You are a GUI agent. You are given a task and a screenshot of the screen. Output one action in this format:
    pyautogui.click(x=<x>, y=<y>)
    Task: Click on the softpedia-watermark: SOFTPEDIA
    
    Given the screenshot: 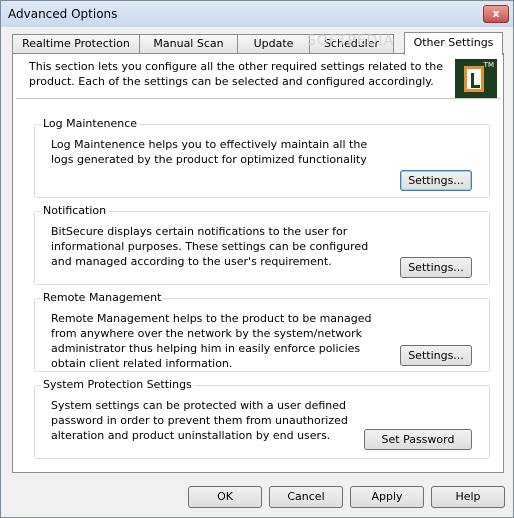 What is the action you would take?
    pyautogui.click(x=351, y=41)
    